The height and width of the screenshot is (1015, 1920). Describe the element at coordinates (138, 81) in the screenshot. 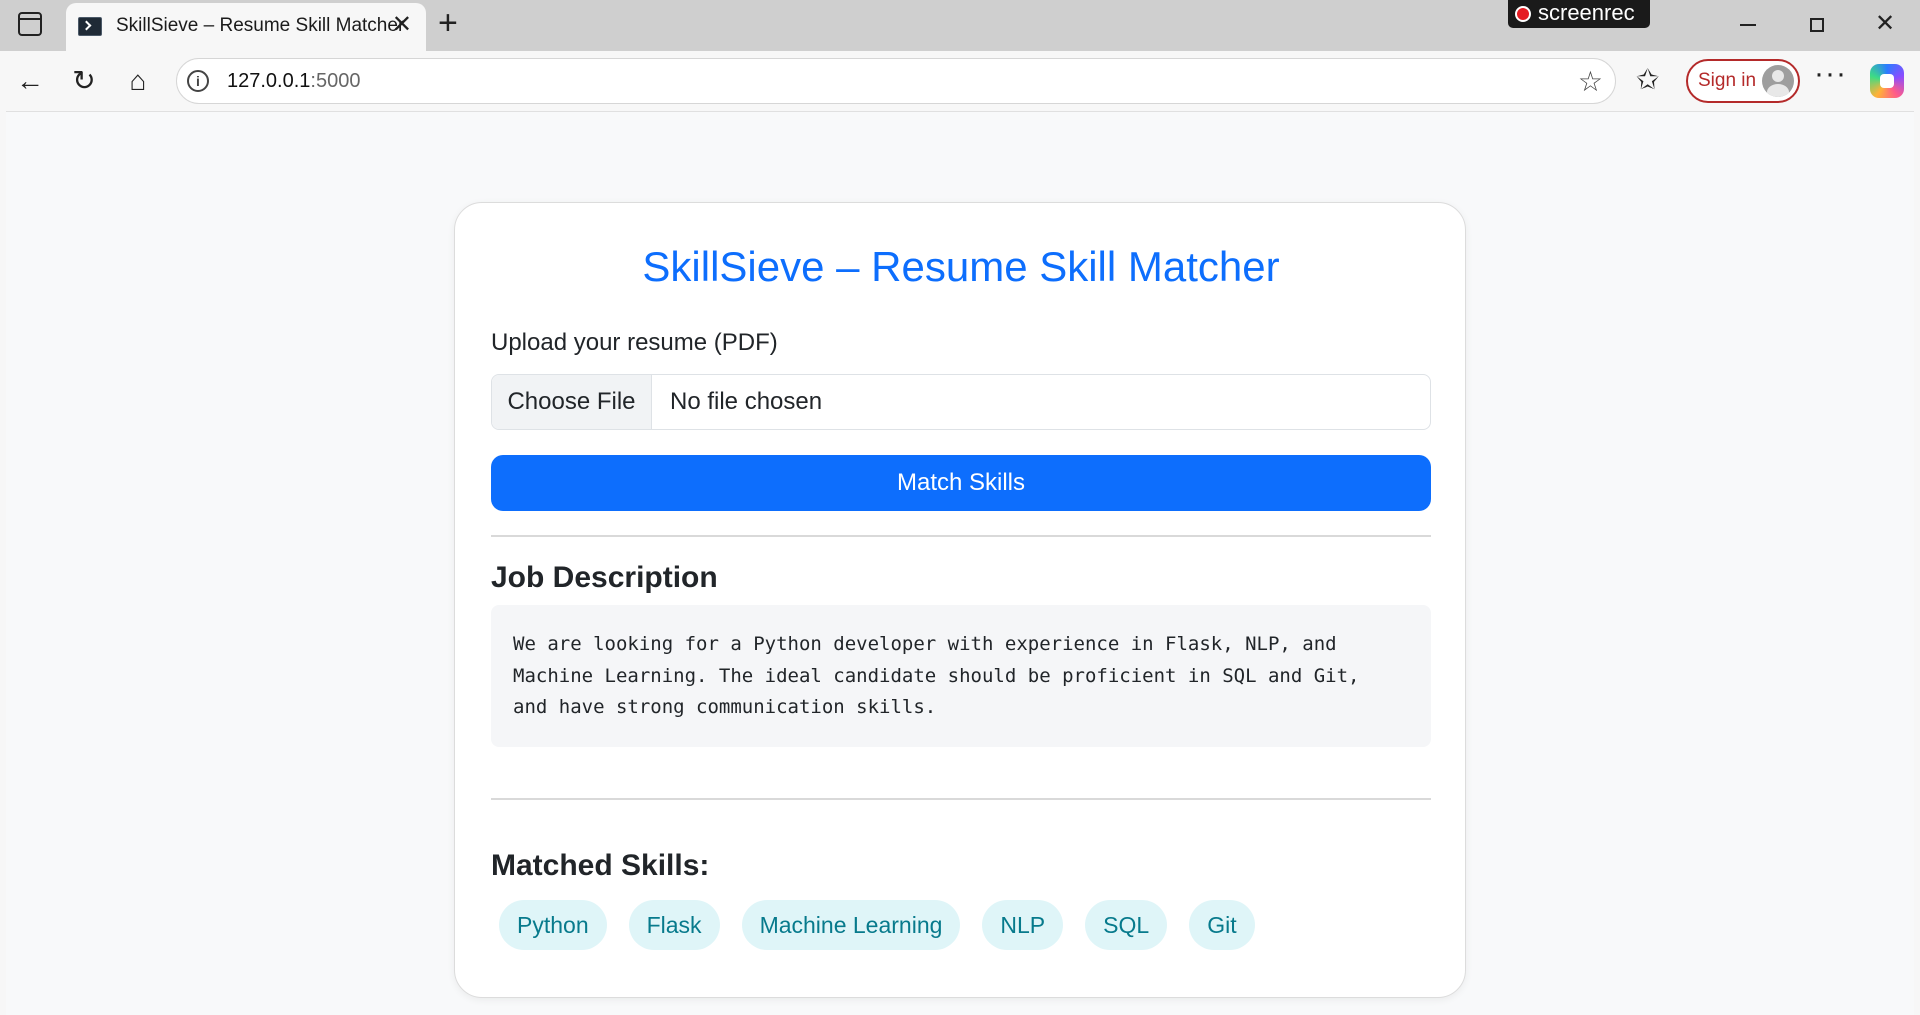

I see `home-icon: ⌂` at that location.